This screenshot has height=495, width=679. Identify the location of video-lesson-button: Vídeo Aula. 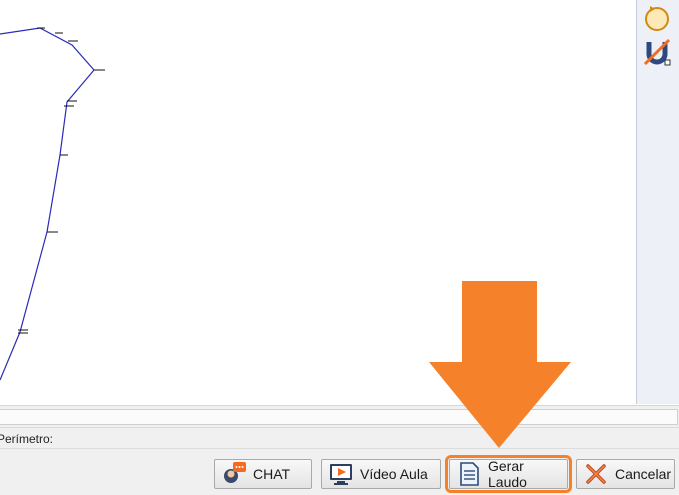
(381, 474).